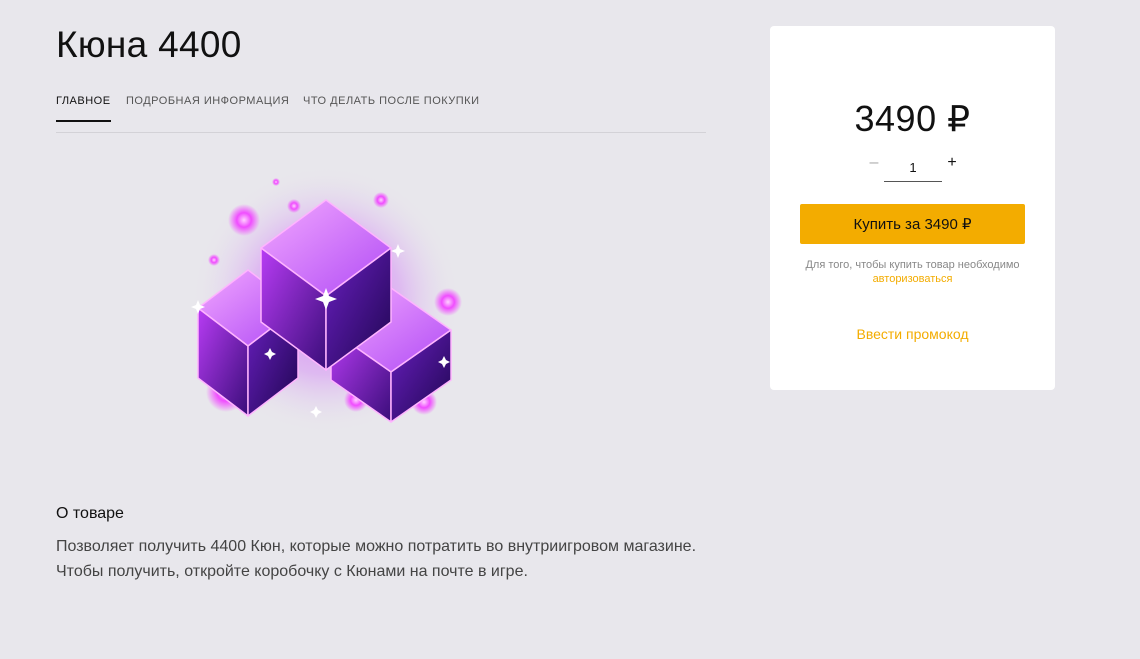 Image resolution: width=1140 pixels, height=659 pixels. What do you see at coordinates (912, 118) in the screenshot?
I see `price: 3490 ₽` at bounding box center [912, 118].